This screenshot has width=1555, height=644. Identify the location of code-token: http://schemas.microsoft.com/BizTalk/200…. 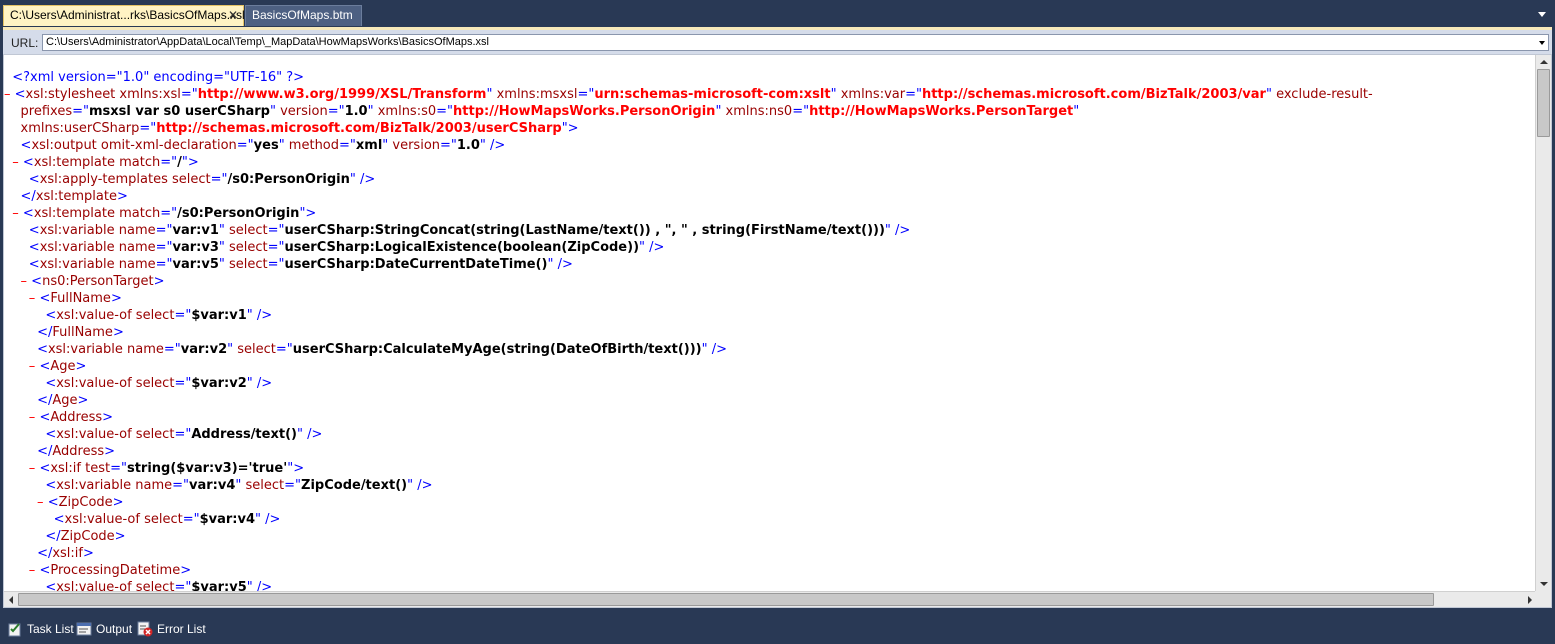
(1093, 94).